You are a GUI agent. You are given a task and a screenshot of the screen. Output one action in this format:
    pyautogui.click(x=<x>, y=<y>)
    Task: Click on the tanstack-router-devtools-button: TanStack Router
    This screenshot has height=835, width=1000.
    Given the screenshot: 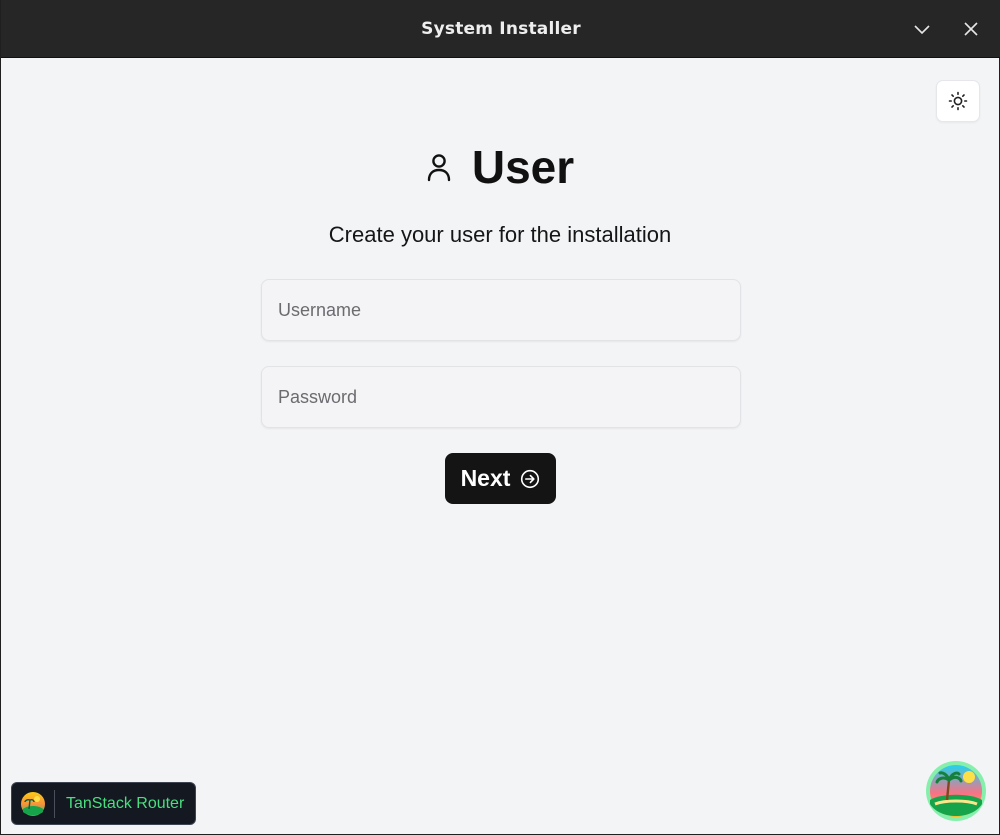 What is the action you would take?
    pyautogui.click(x=103, y=803)
    